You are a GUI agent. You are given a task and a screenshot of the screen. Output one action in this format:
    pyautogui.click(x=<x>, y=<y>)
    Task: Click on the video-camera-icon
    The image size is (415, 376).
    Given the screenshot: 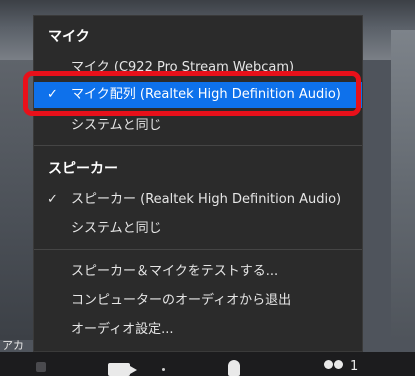 What is the action you would take?
    pyautogui.click(x=122, y=369)
    